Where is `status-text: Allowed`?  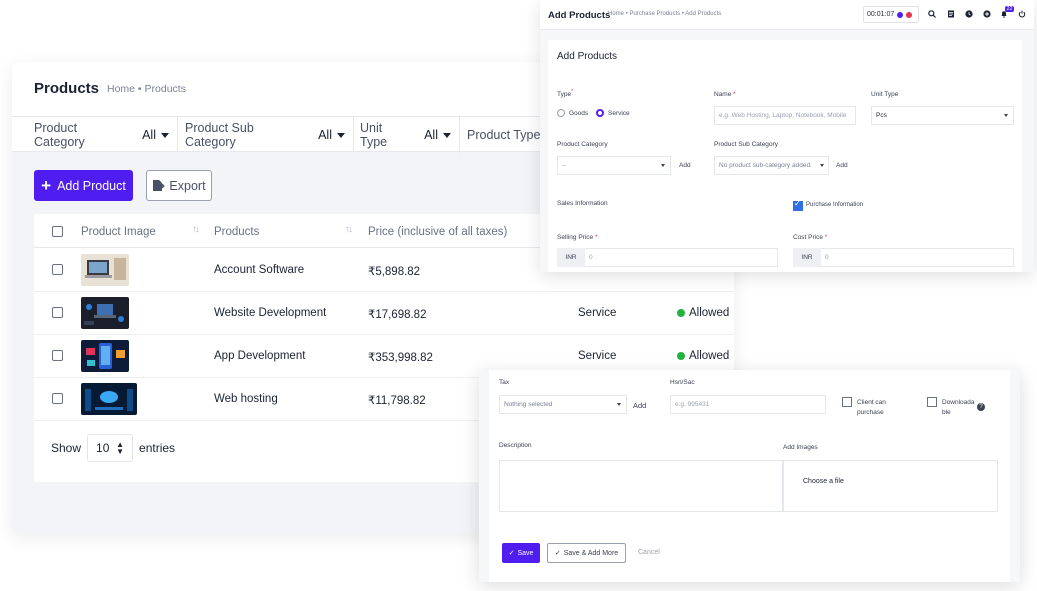
status-text: Allowed is located at coordinates (709, 356).